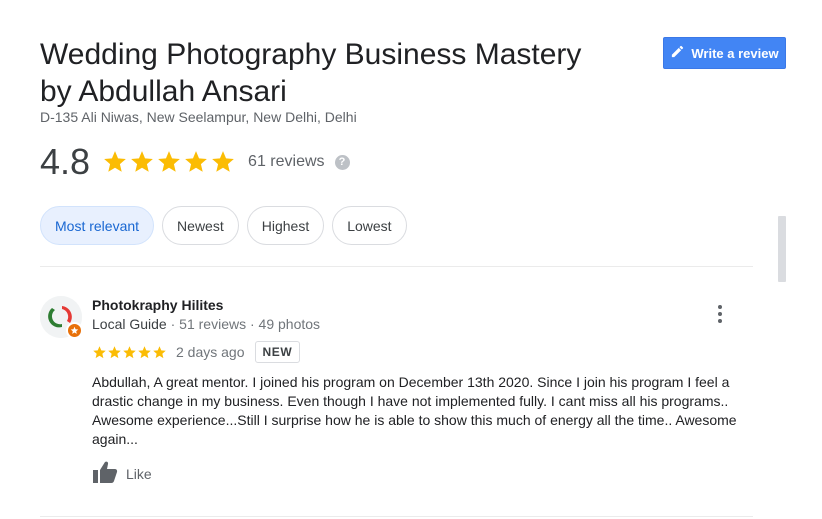 Image resolution: width=822 pixels, height=519 pixels. Describe the element at coordinates (200, 225) in the screenshot. I see `sort-newest: Newest` at that location.